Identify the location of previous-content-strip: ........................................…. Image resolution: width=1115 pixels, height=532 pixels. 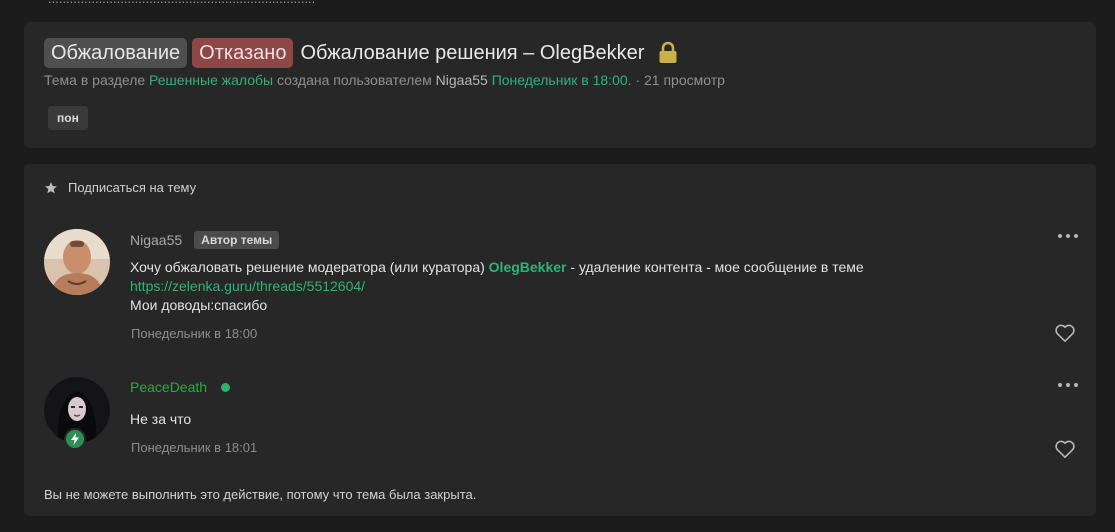
(557, 7).